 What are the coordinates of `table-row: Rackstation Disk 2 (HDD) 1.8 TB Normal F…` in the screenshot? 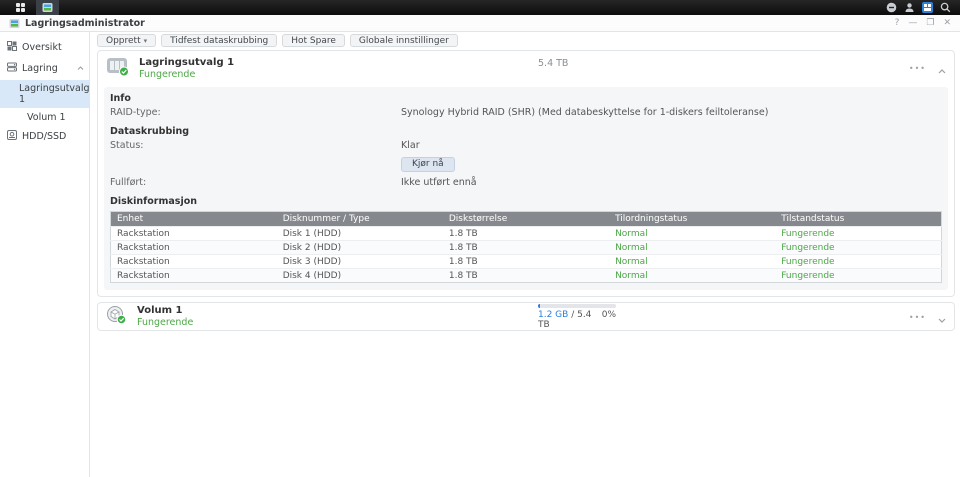 It's located at (526, 247).